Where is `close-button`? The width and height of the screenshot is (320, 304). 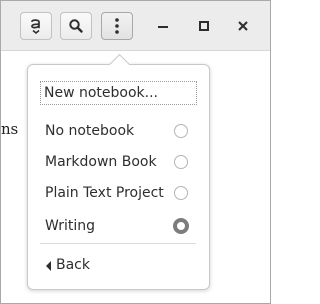 close-button is located at coordinates (243, 26).